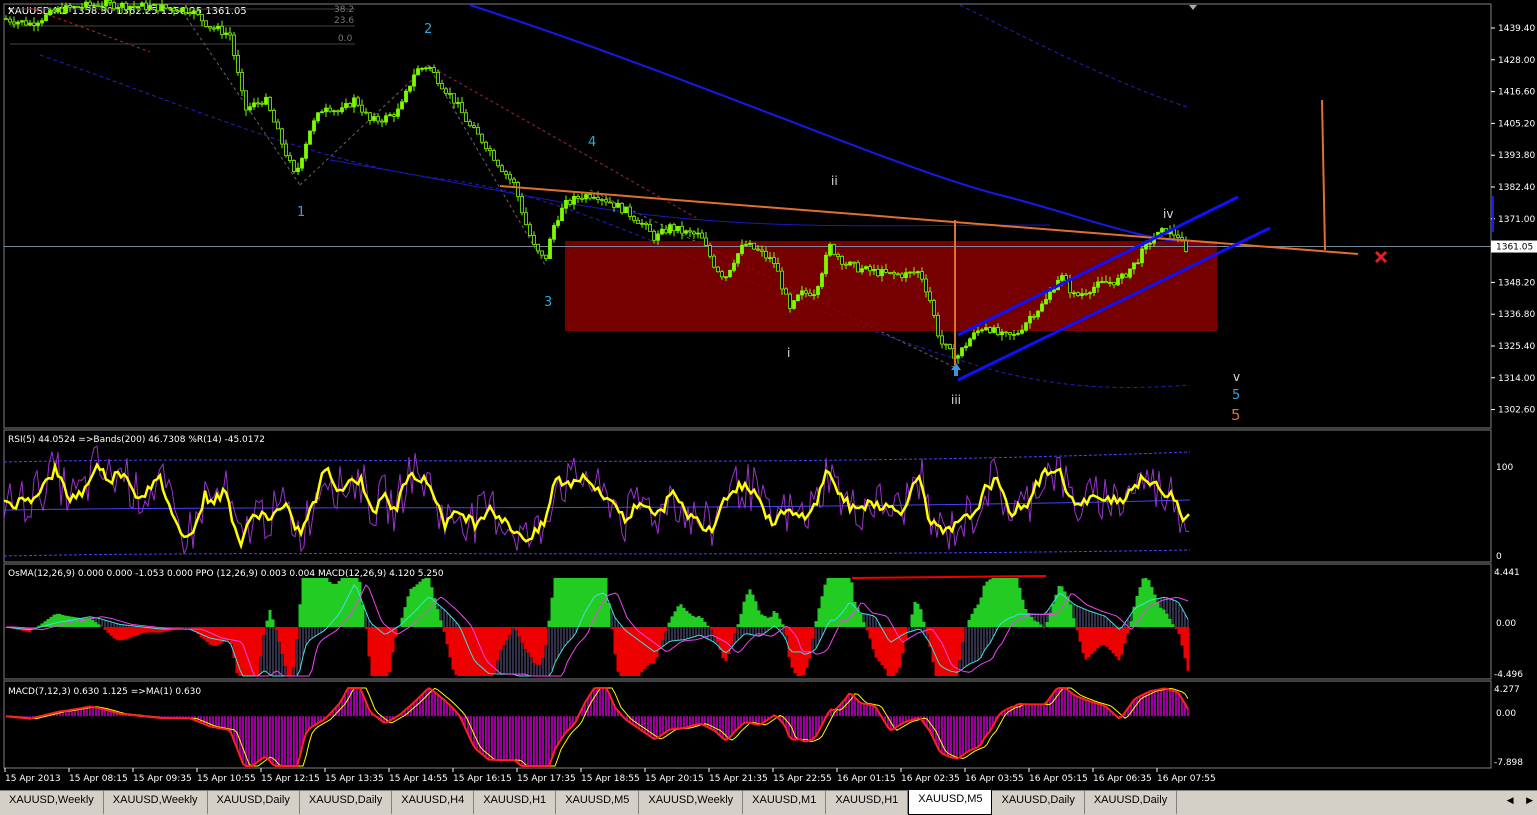 The image size is (1537, 815). I want to click on macd-tick-max: 4.277, so click(1507, 690).